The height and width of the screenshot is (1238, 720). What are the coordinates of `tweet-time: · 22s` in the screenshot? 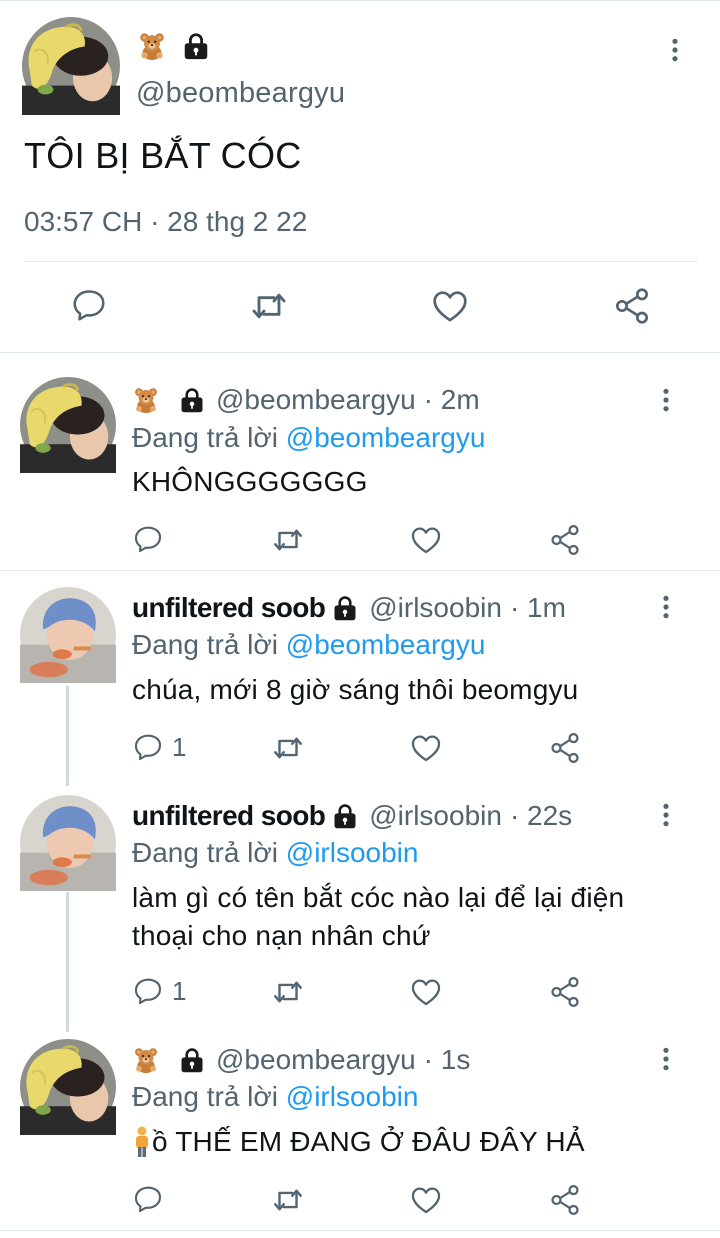 It's located at (541, 815).